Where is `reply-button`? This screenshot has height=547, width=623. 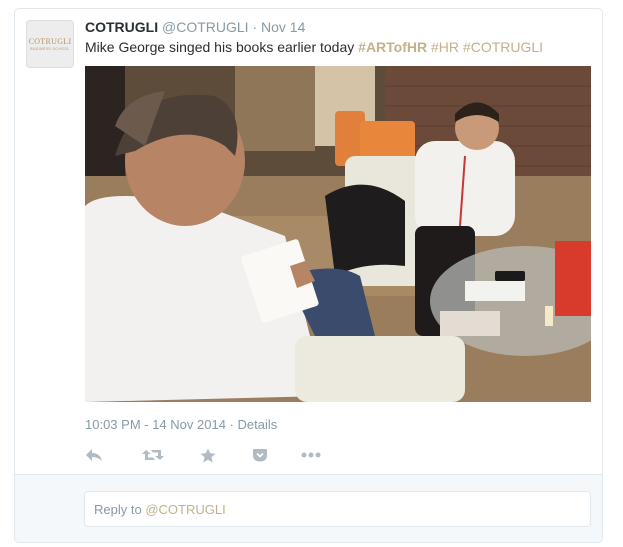
reply-button is located at coordinates (94, 455).